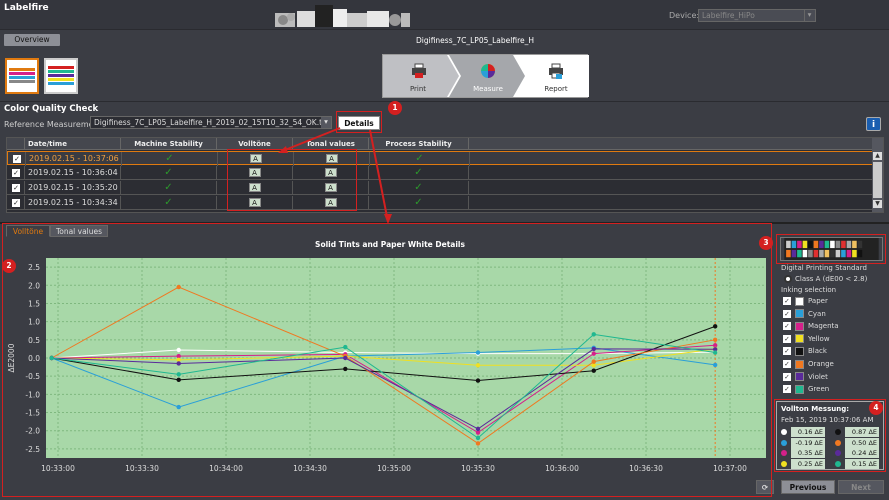  Describe the element at coordinates (335, 175) in the screenshot. I see `annotation-arrows` at that location.